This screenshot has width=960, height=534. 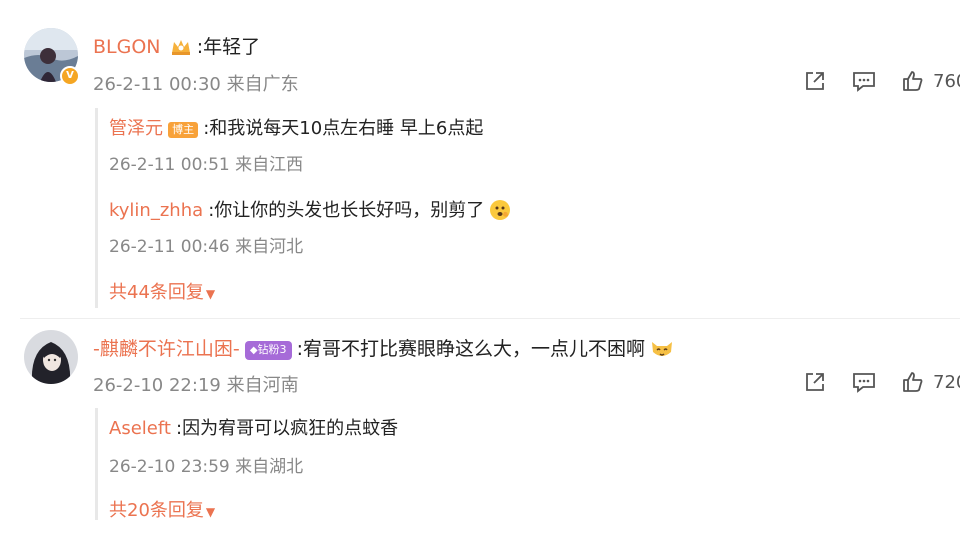 I want to click on comment-header: -麒麟不许江山困- ◆钻粉3 :宥哥不打比赛眼睁这么大，一点儿不困啊, so click(x=383, y=349).